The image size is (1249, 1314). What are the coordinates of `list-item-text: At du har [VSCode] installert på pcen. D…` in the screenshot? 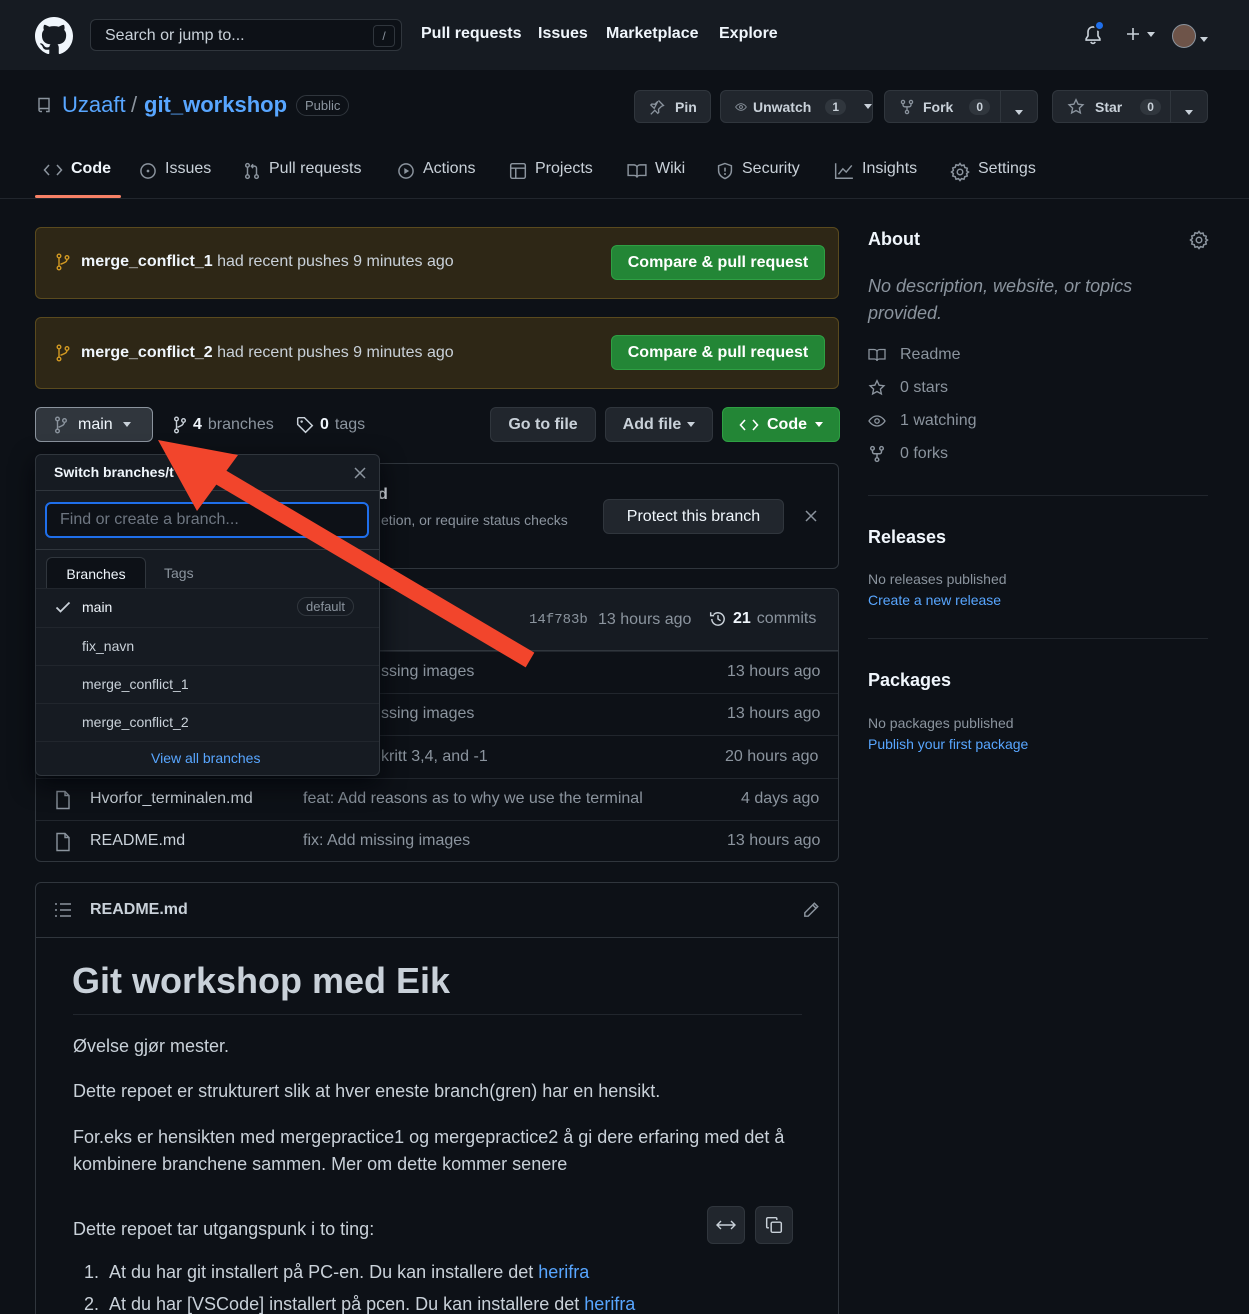 It's located at (344, 1304).